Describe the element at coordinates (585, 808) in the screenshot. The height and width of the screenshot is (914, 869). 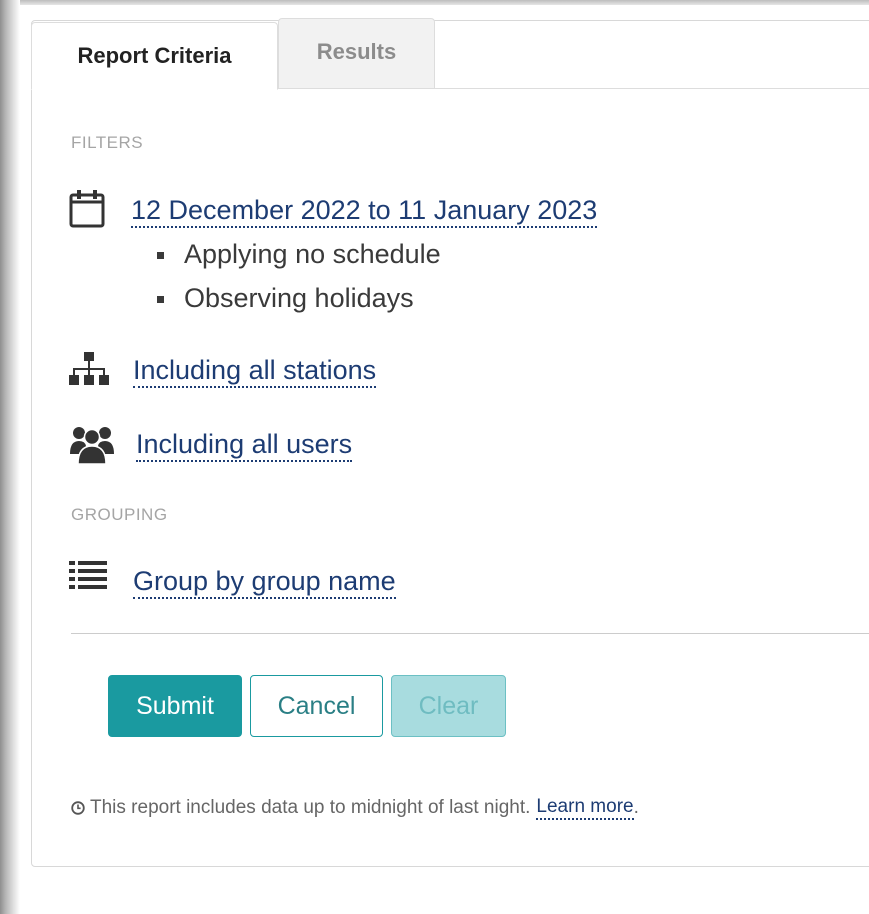
I see `learn-more-link: Learn more` at that location.